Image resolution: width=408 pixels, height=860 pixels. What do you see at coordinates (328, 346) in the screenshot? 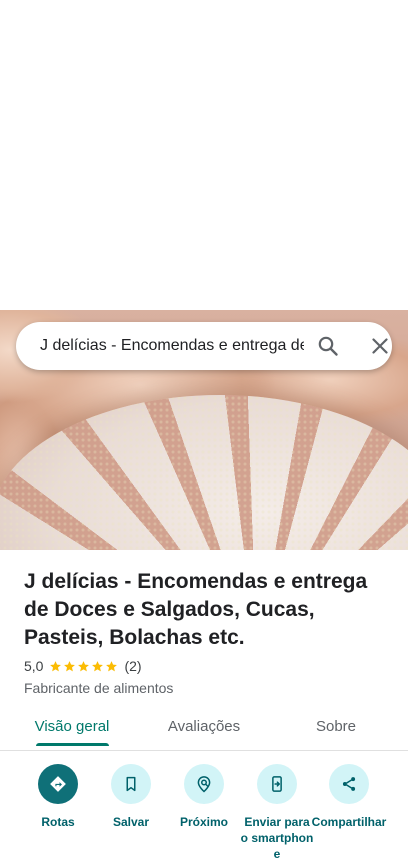
I see `search-icon` at bounding box center [328, 346].